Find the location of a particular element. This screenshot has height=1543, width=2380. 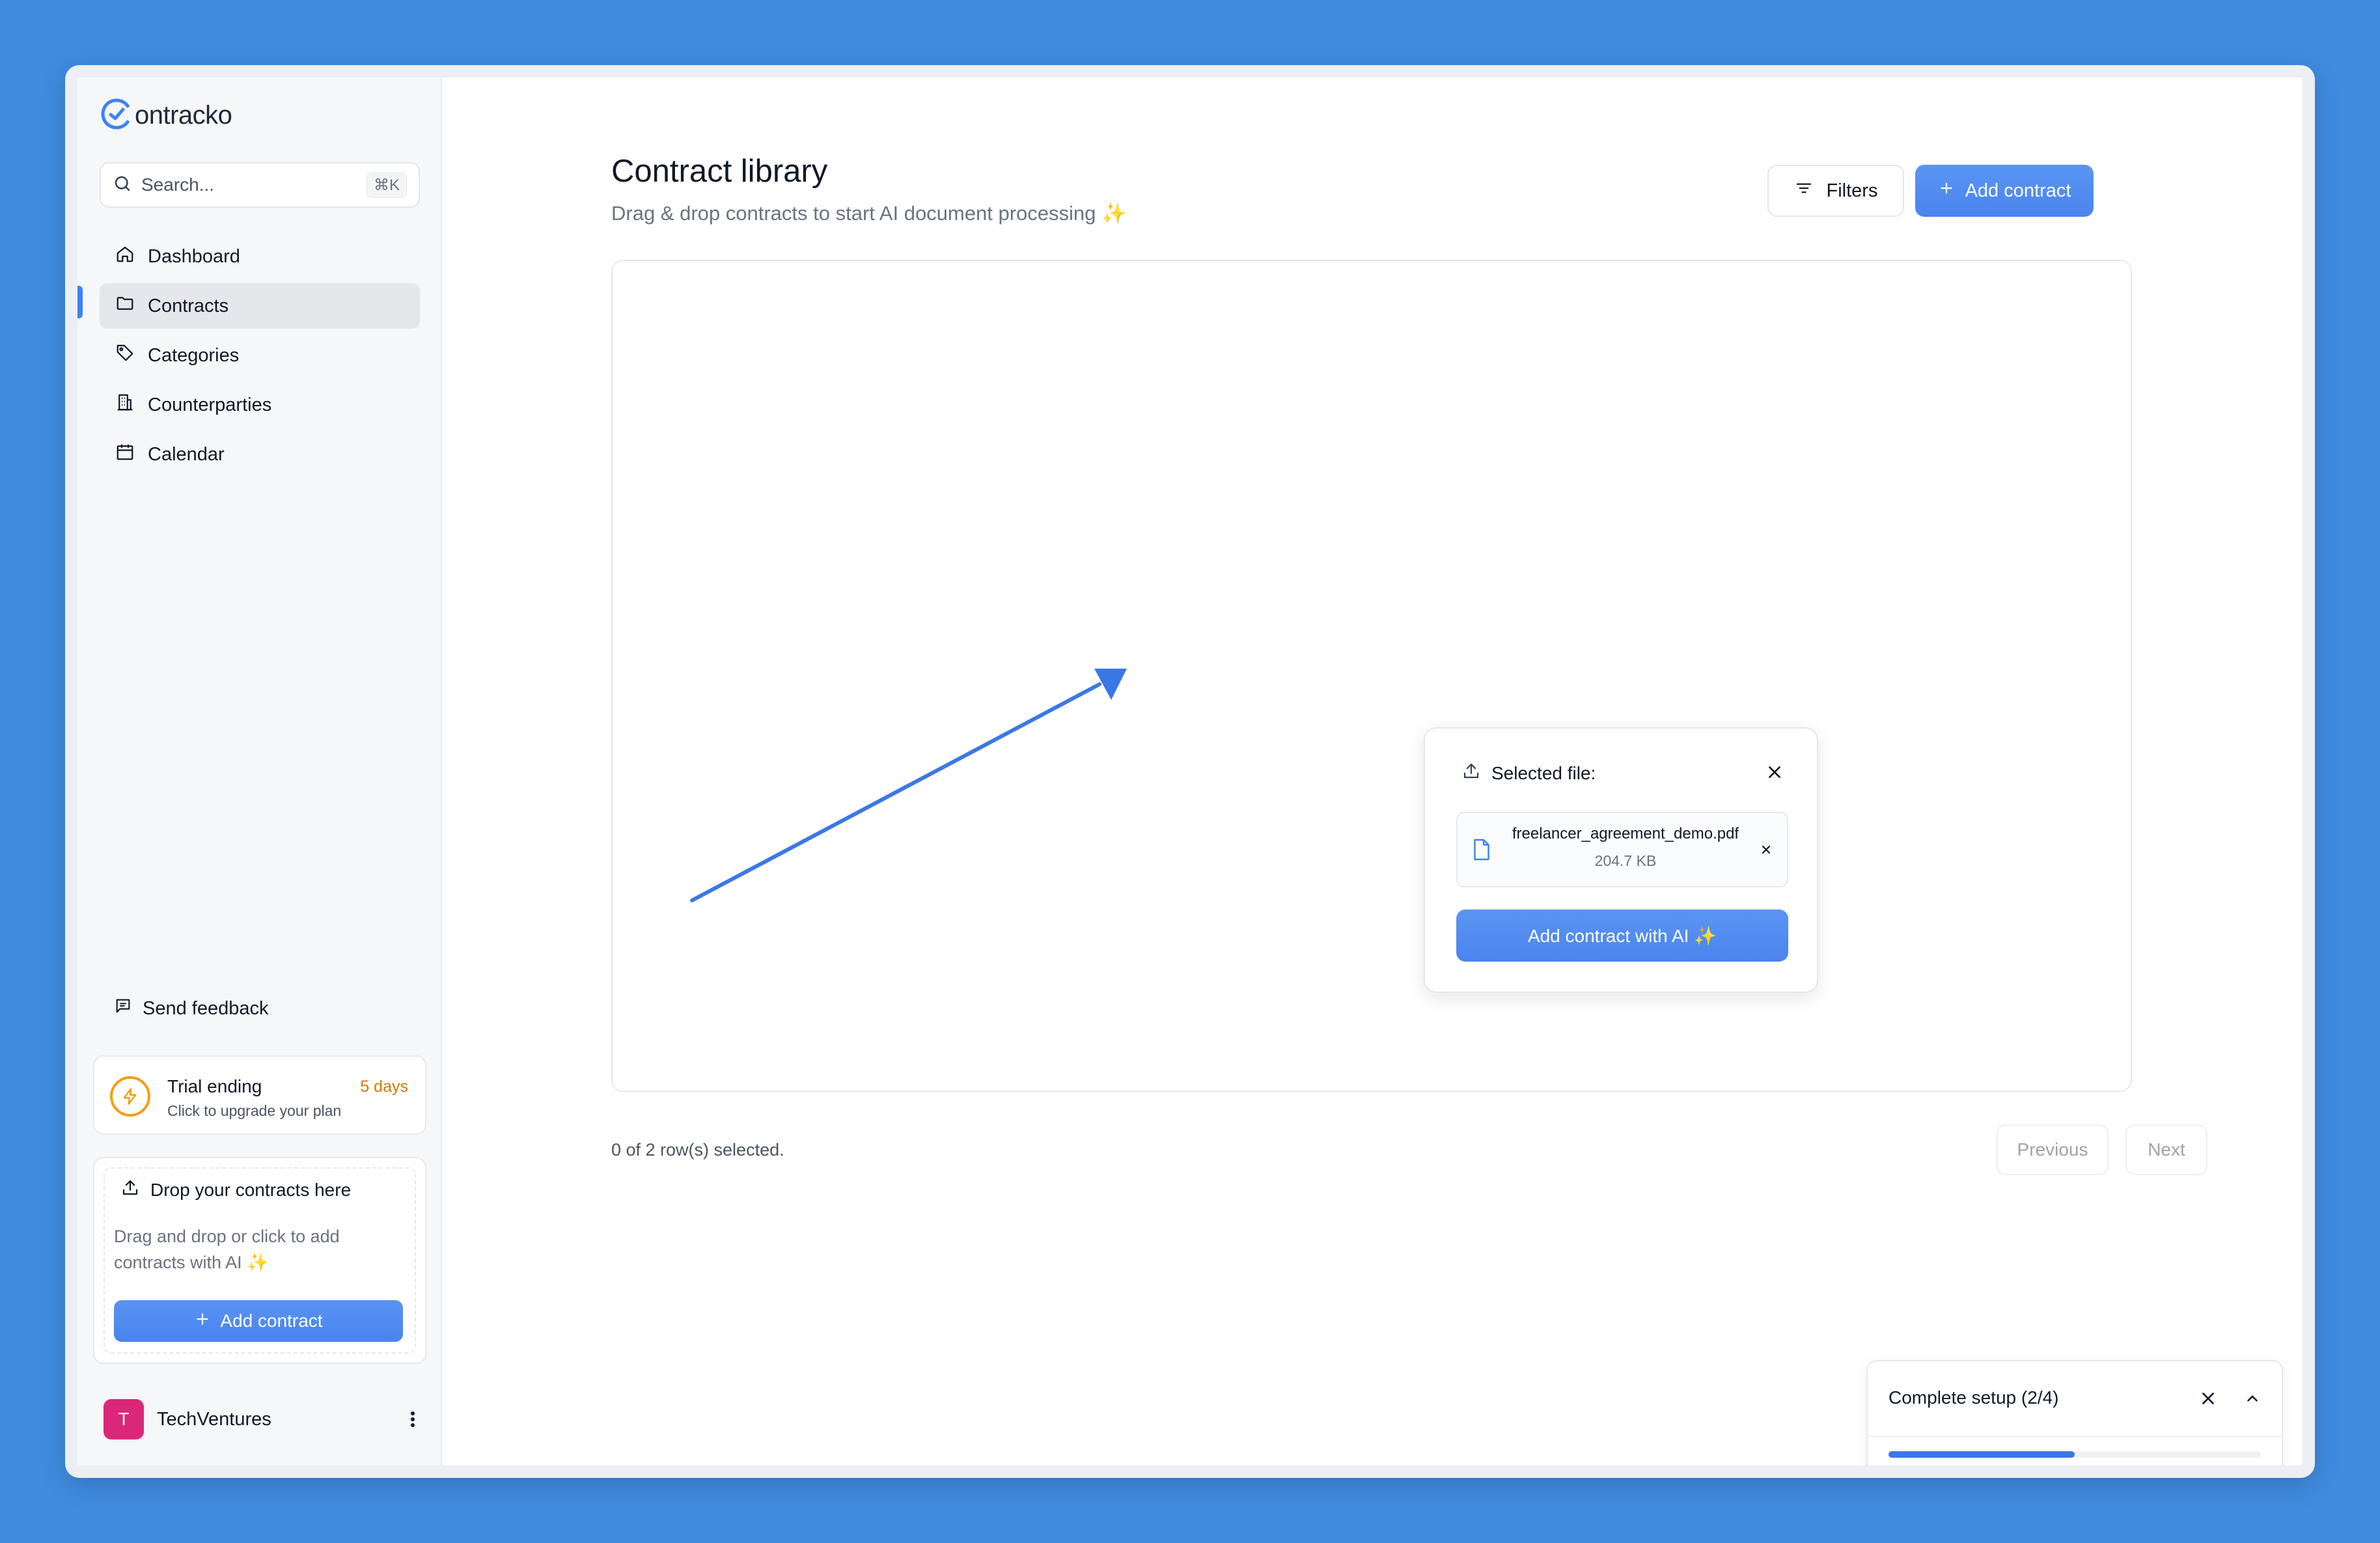

sidebar-item-contracts: Contracts is located at coordinates (260, 306).